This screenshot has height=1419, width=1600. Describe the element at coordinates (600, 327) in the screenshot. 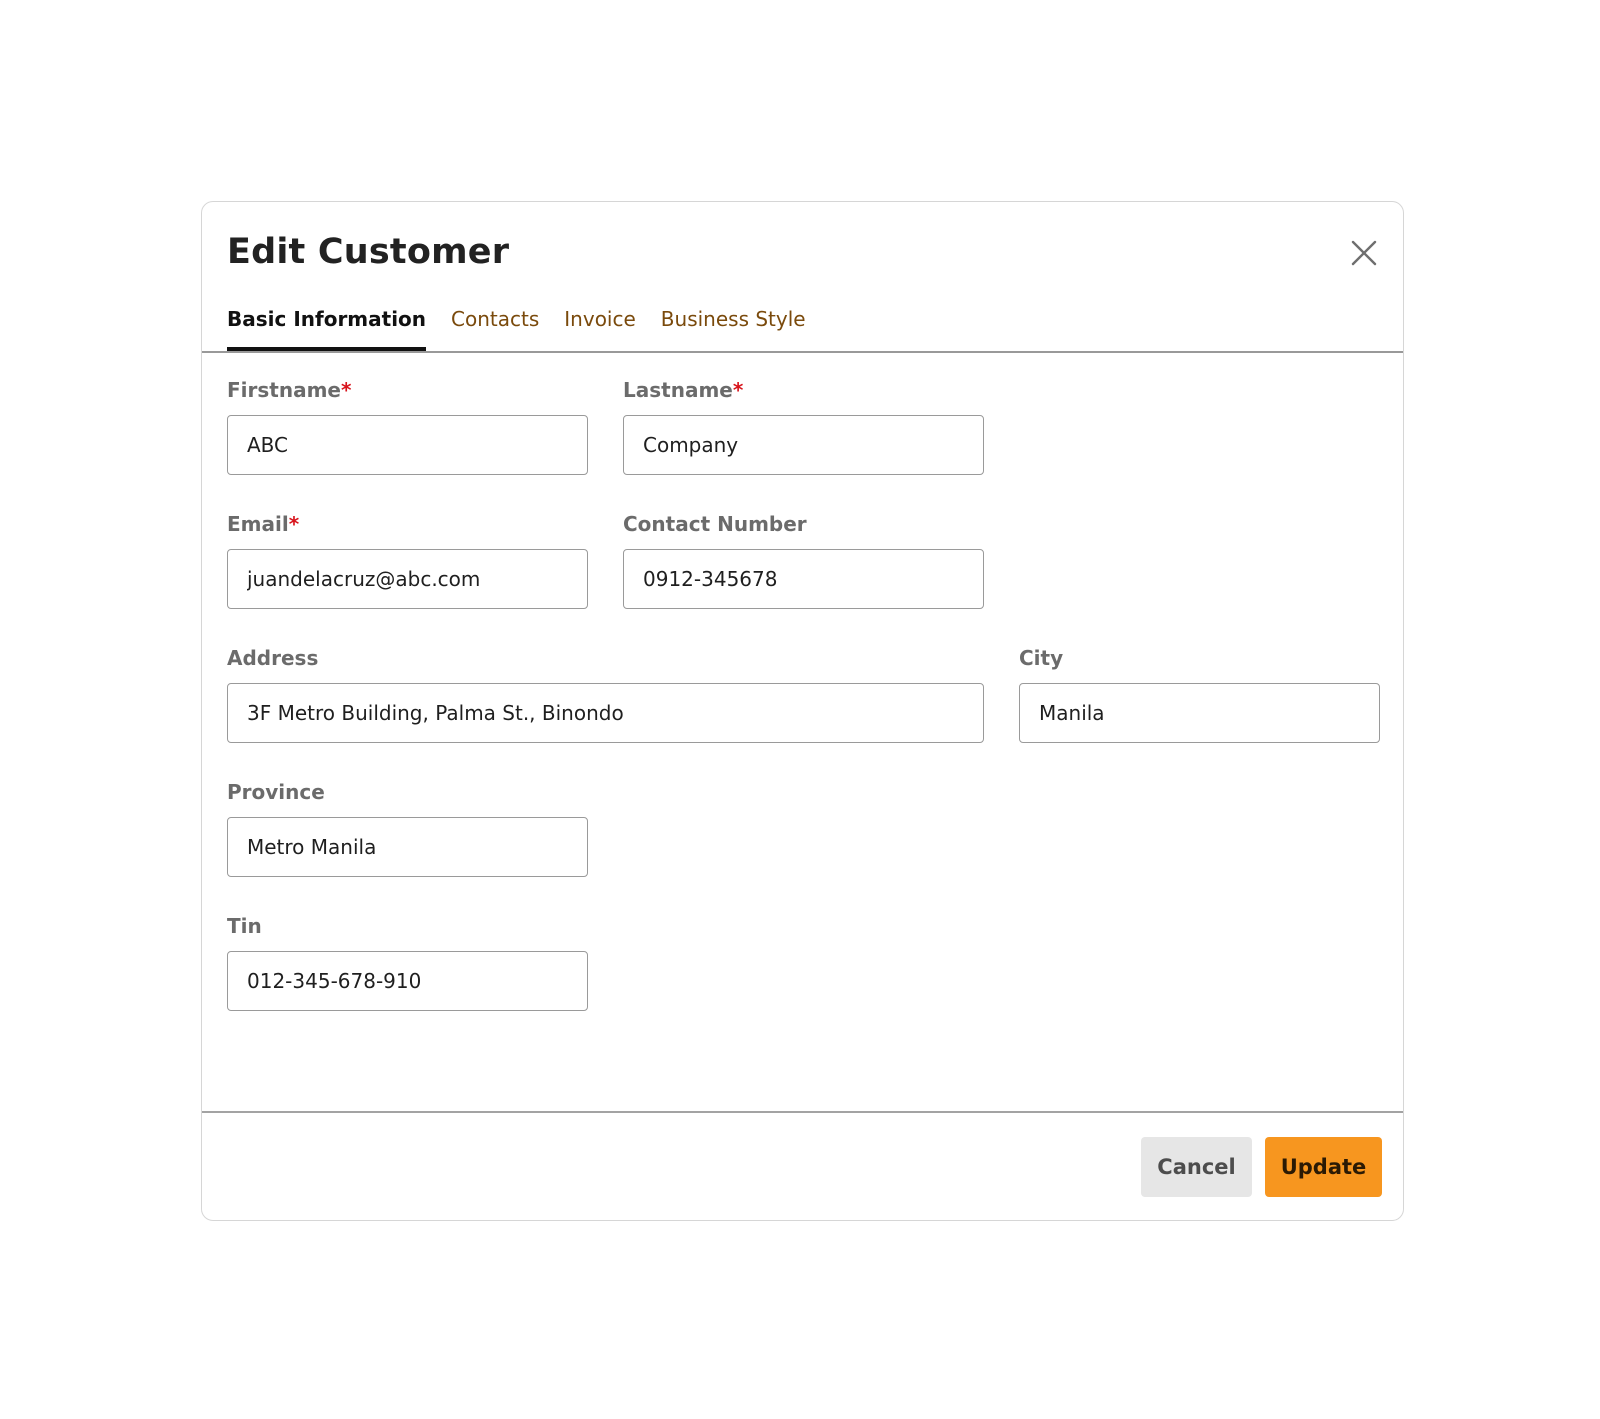

I see `tab-invoice: Invoice` at that location.